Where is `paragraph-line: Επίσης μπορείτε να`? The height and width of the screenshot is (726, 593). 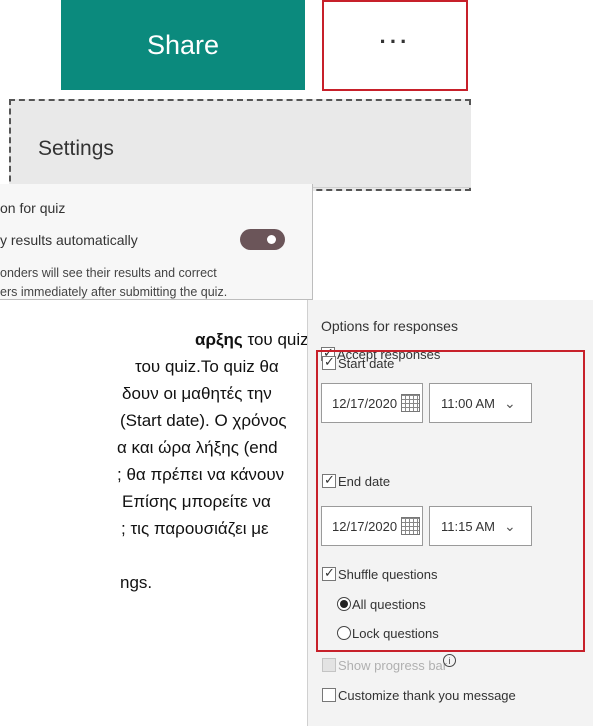
paragraph-line: Επίσης μπορείτε να is located at coordinates (196, 501).